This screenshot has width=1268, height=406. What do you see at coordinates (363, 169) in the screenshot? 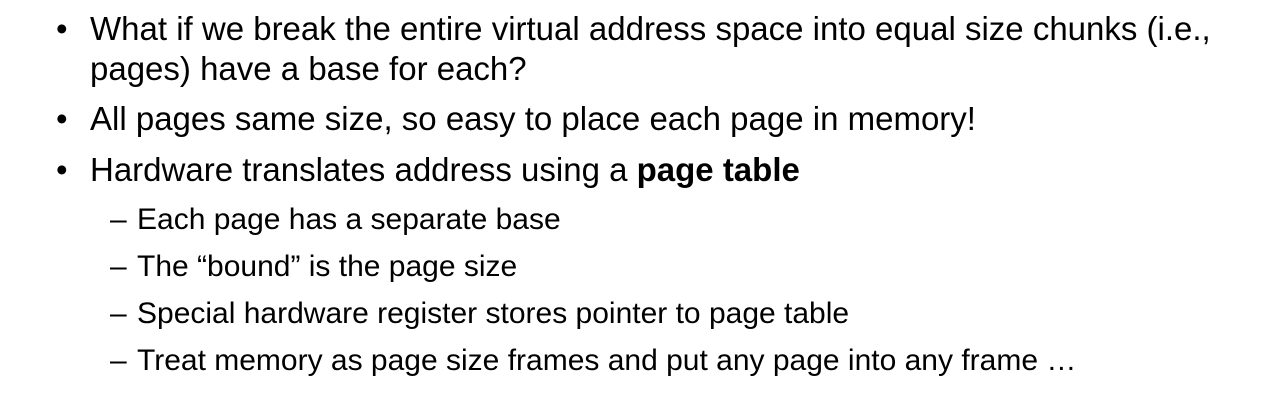
I see `bullet-text-prefix: Hardware translates address using a` at bounding box center [363, 169].